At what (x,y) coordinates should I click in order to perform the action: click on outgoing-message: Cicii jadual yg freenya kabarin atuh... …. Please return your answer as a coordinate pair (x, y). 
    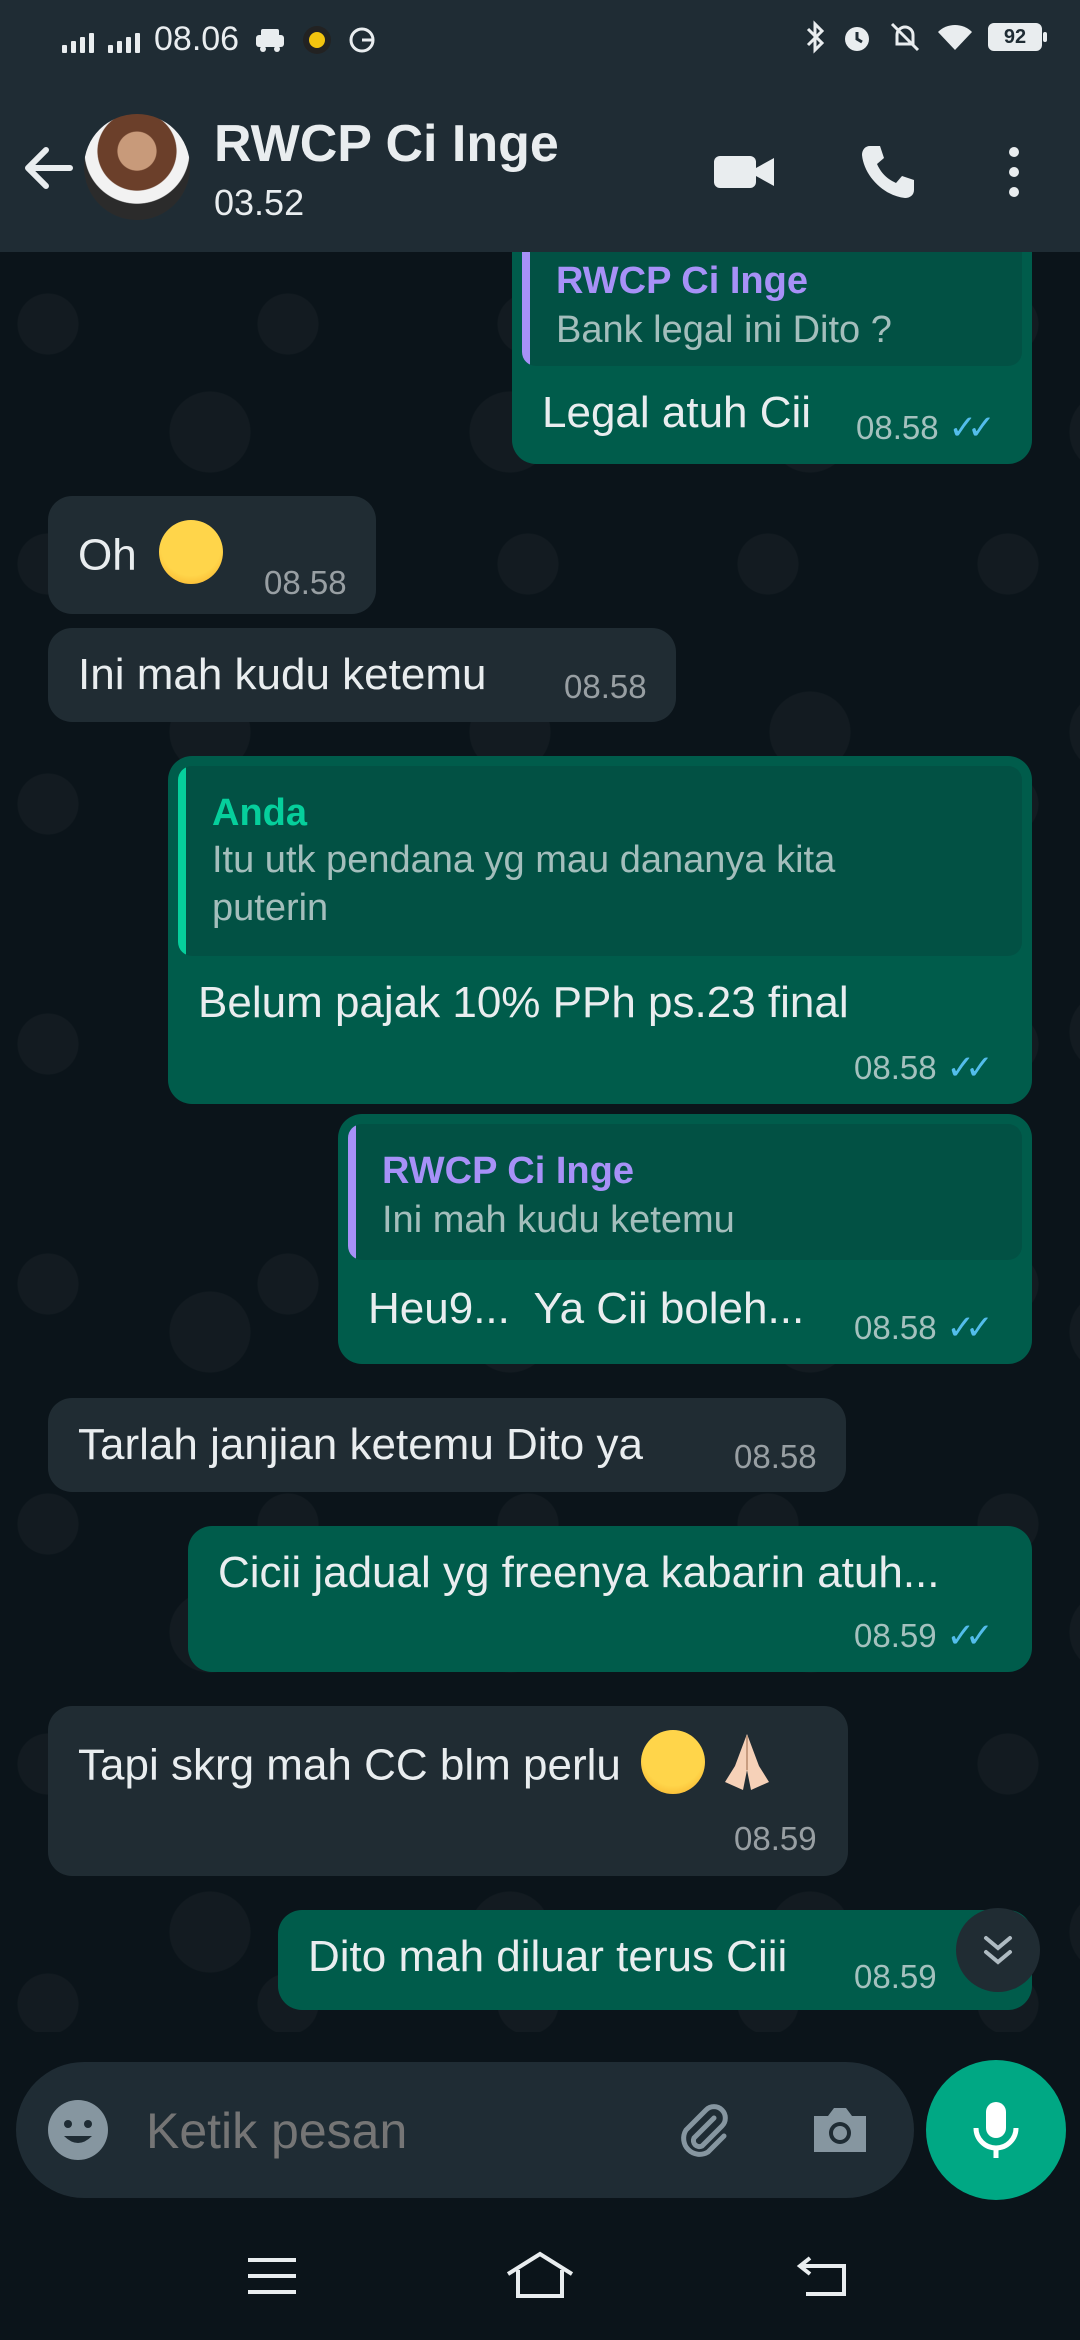
    Looking at the image, I should click on (610, 1599).